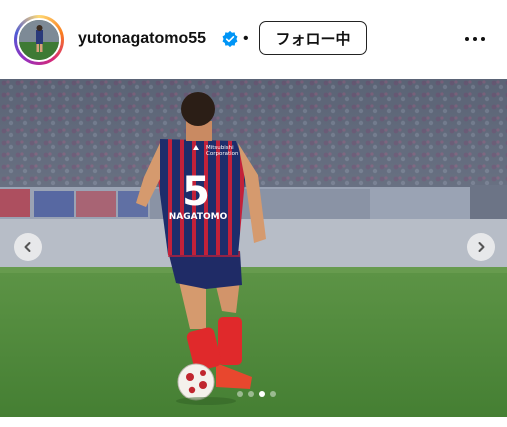 The image size is (507, 427). I want to click on chevron-right-icon, so click(481, 247).